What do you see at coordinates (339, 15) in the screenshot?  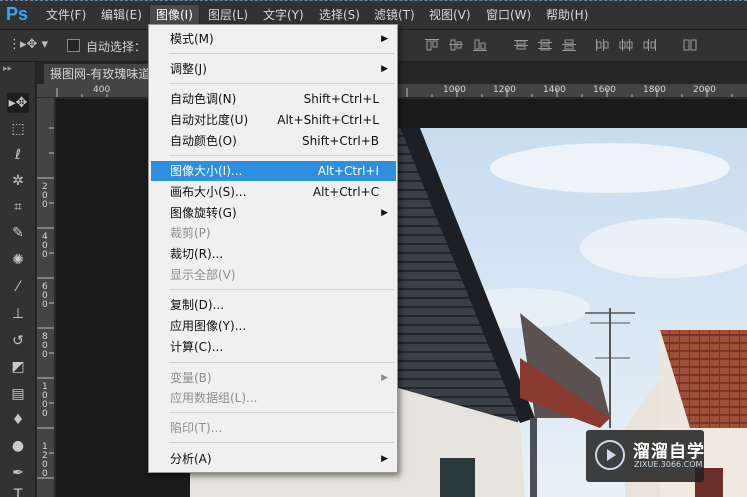 I see `menu-select: 选择(S)` at bounding box center [339, 15].